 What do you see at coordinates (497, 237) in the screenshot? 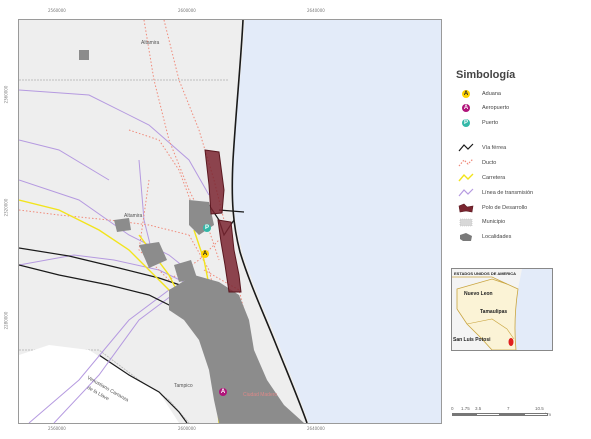
I see `legend-label-localities: Localidades` at bounding box center [497, 237].